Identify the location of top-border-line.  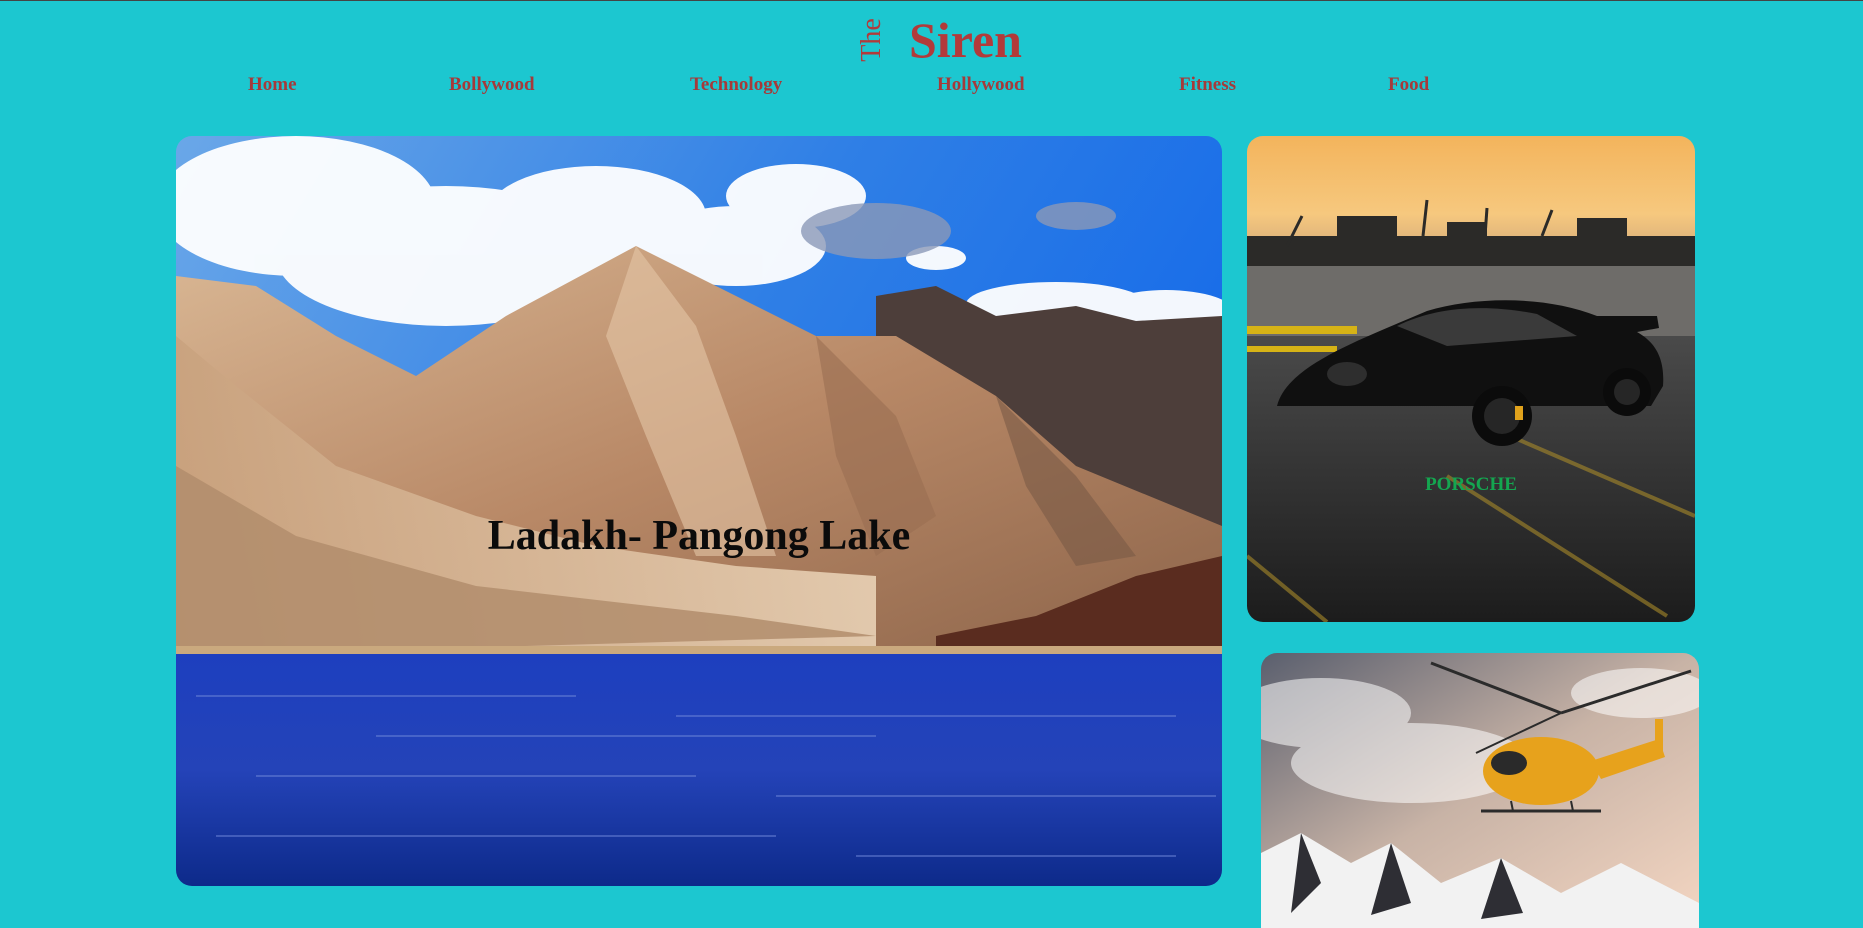
(931, 0).